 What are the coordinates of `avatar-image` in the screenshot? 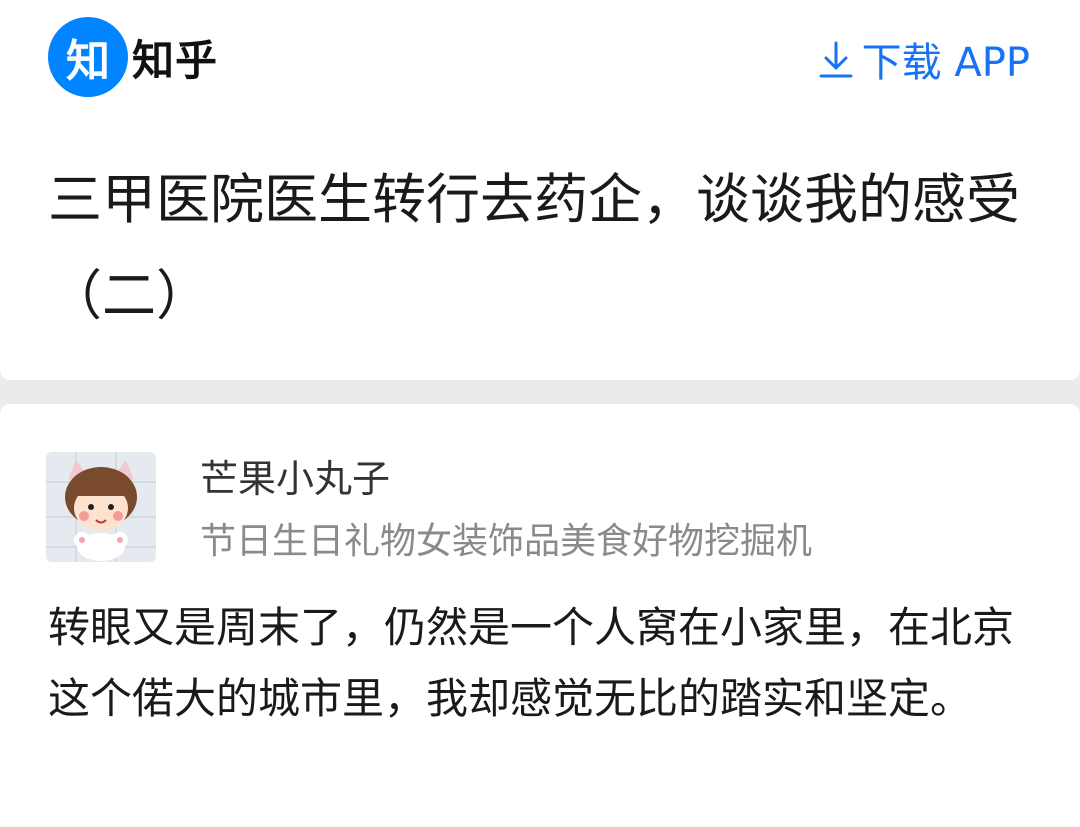 It's located at (101, 507).